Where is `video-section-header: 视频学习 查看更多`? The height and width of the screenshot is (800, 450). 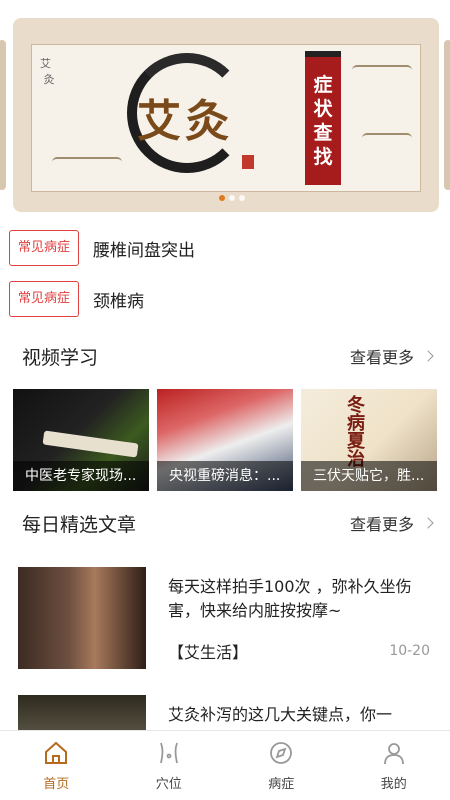
video-section-header: 视频学习 查看更多 is located at coordinates (228, 356).